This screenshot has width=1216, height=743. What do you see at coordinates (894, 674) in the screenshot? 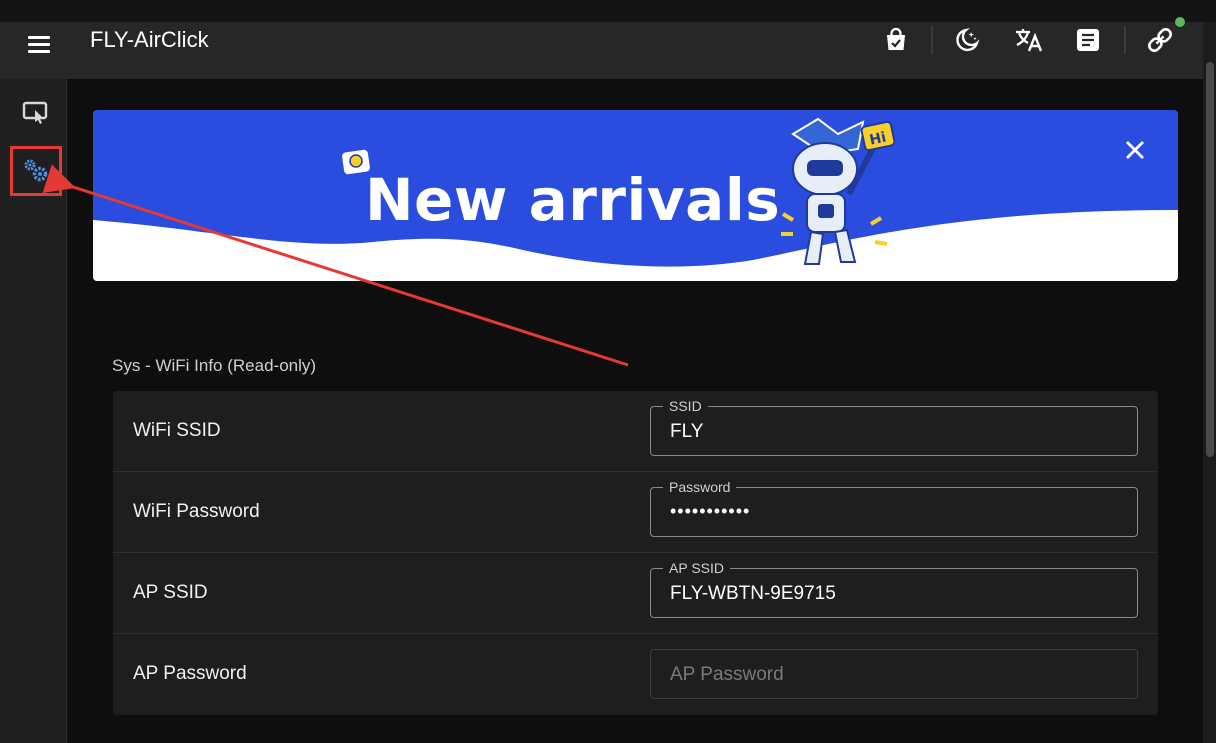
I see `ap-password-field: AP Password` at bounding box center [894, 674].